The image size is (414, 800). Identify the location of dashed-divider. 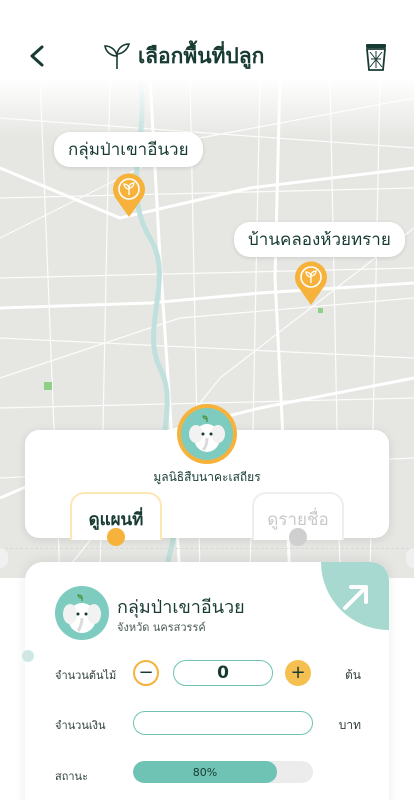
(207, 548).